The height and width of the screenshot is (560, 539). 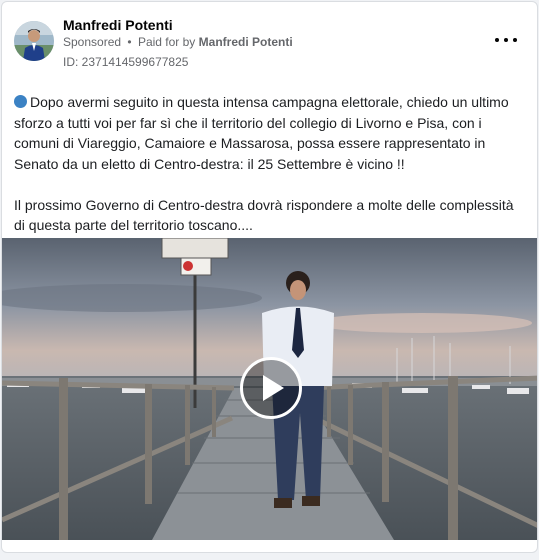 I want to click on avatar, so click(x=34, y=41).